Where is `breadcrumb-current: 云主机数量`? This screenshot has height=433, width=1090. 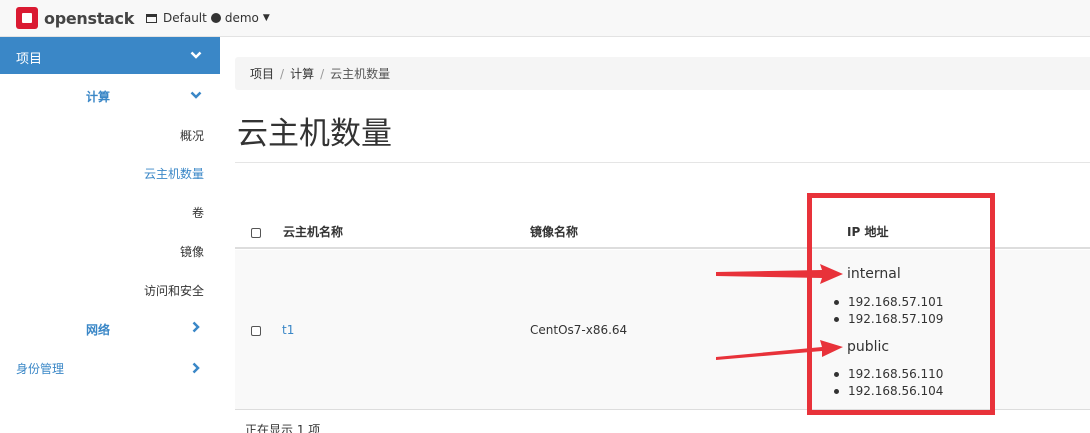 breadcrumb-current: 云主机数量 is located at coordinates (360, 74).